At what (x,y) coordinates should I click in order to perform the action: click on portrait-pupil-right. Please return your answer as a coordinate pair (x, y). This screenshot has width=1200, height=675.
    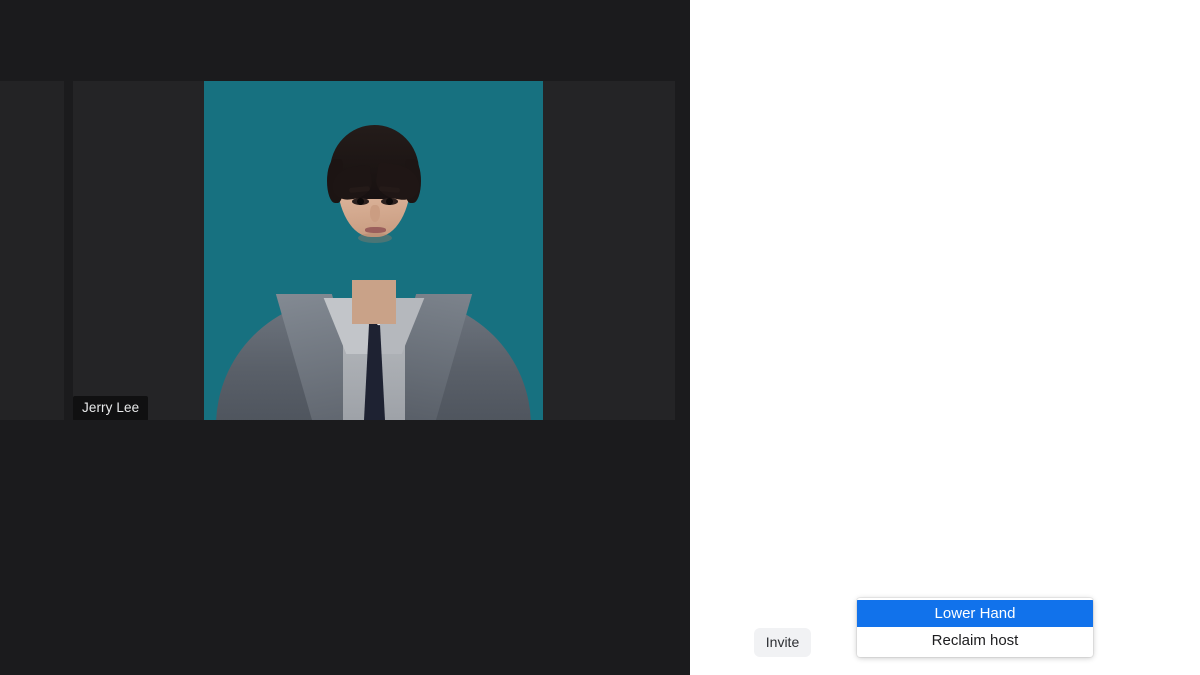
    Looking at the image, I should click on (389, 201).